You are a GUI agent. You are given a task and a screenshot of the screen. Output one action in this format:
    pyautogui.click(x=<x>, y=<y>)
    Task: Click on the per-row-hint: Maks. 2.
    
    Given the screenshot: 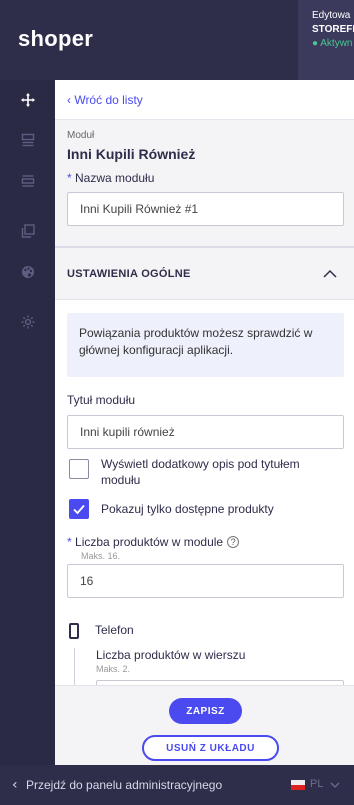 What is the action you would take?
    pyautogui.click(x=113, y=669)
    